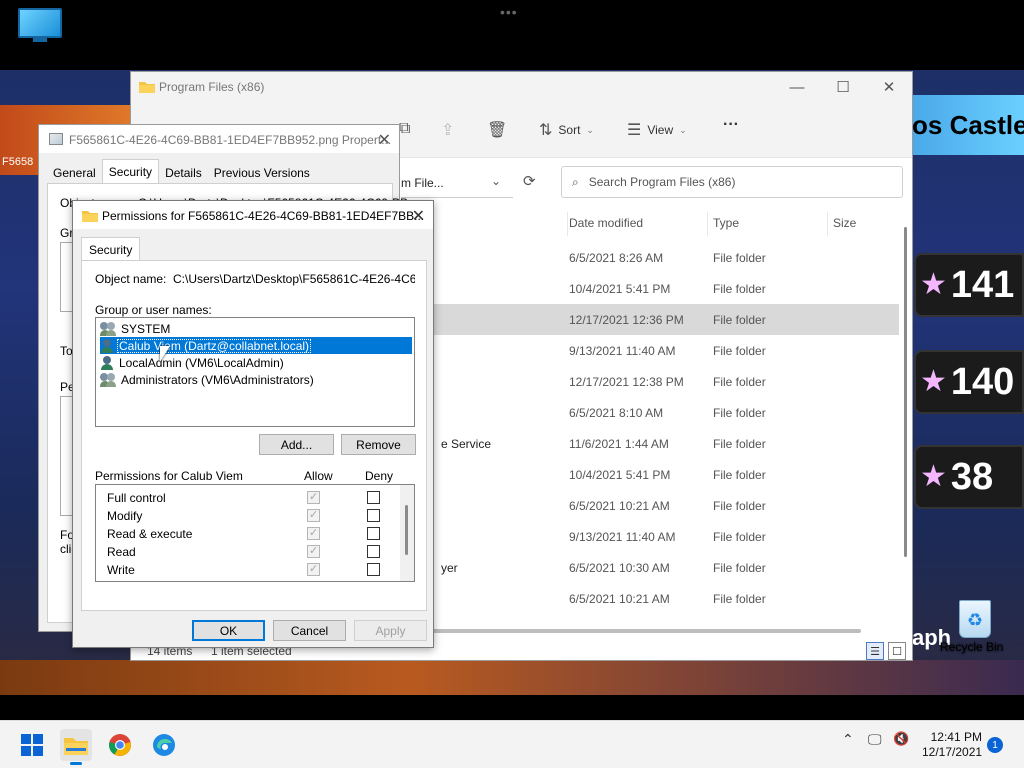 This screenshot has width=1024, height=768. I want to click on vertical-scrollbar, so click(906, 394).